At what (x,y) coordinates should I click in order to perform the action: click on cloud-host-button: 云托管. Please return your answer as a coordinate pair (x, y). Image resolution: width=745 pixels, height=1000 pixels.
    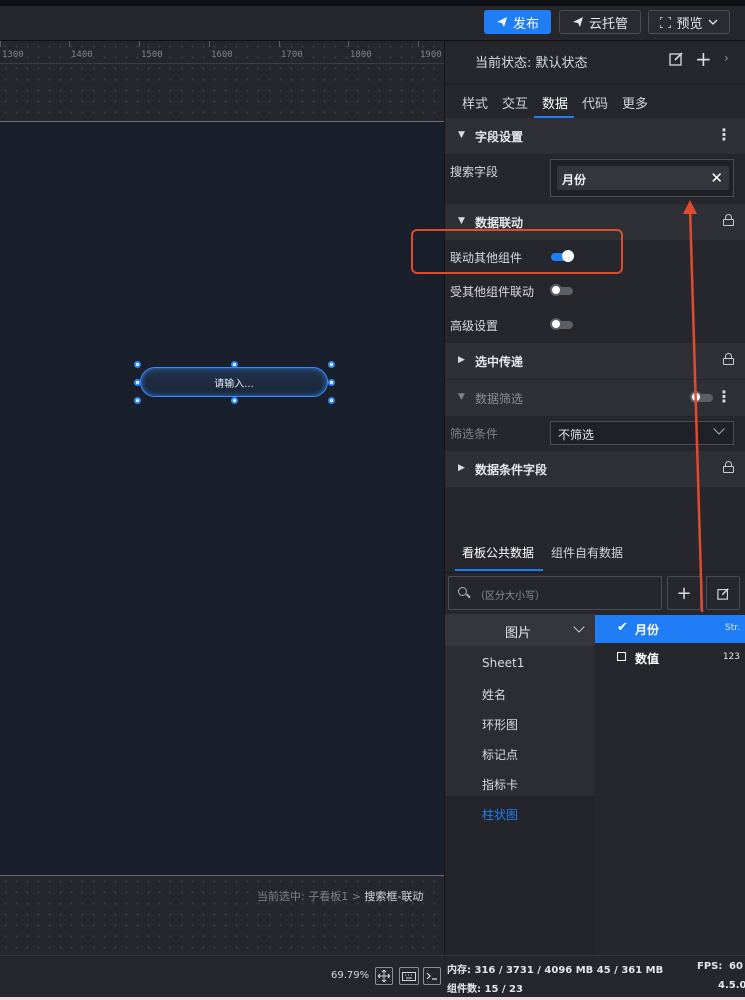
    Looking at the image, I should click on (600, 22).